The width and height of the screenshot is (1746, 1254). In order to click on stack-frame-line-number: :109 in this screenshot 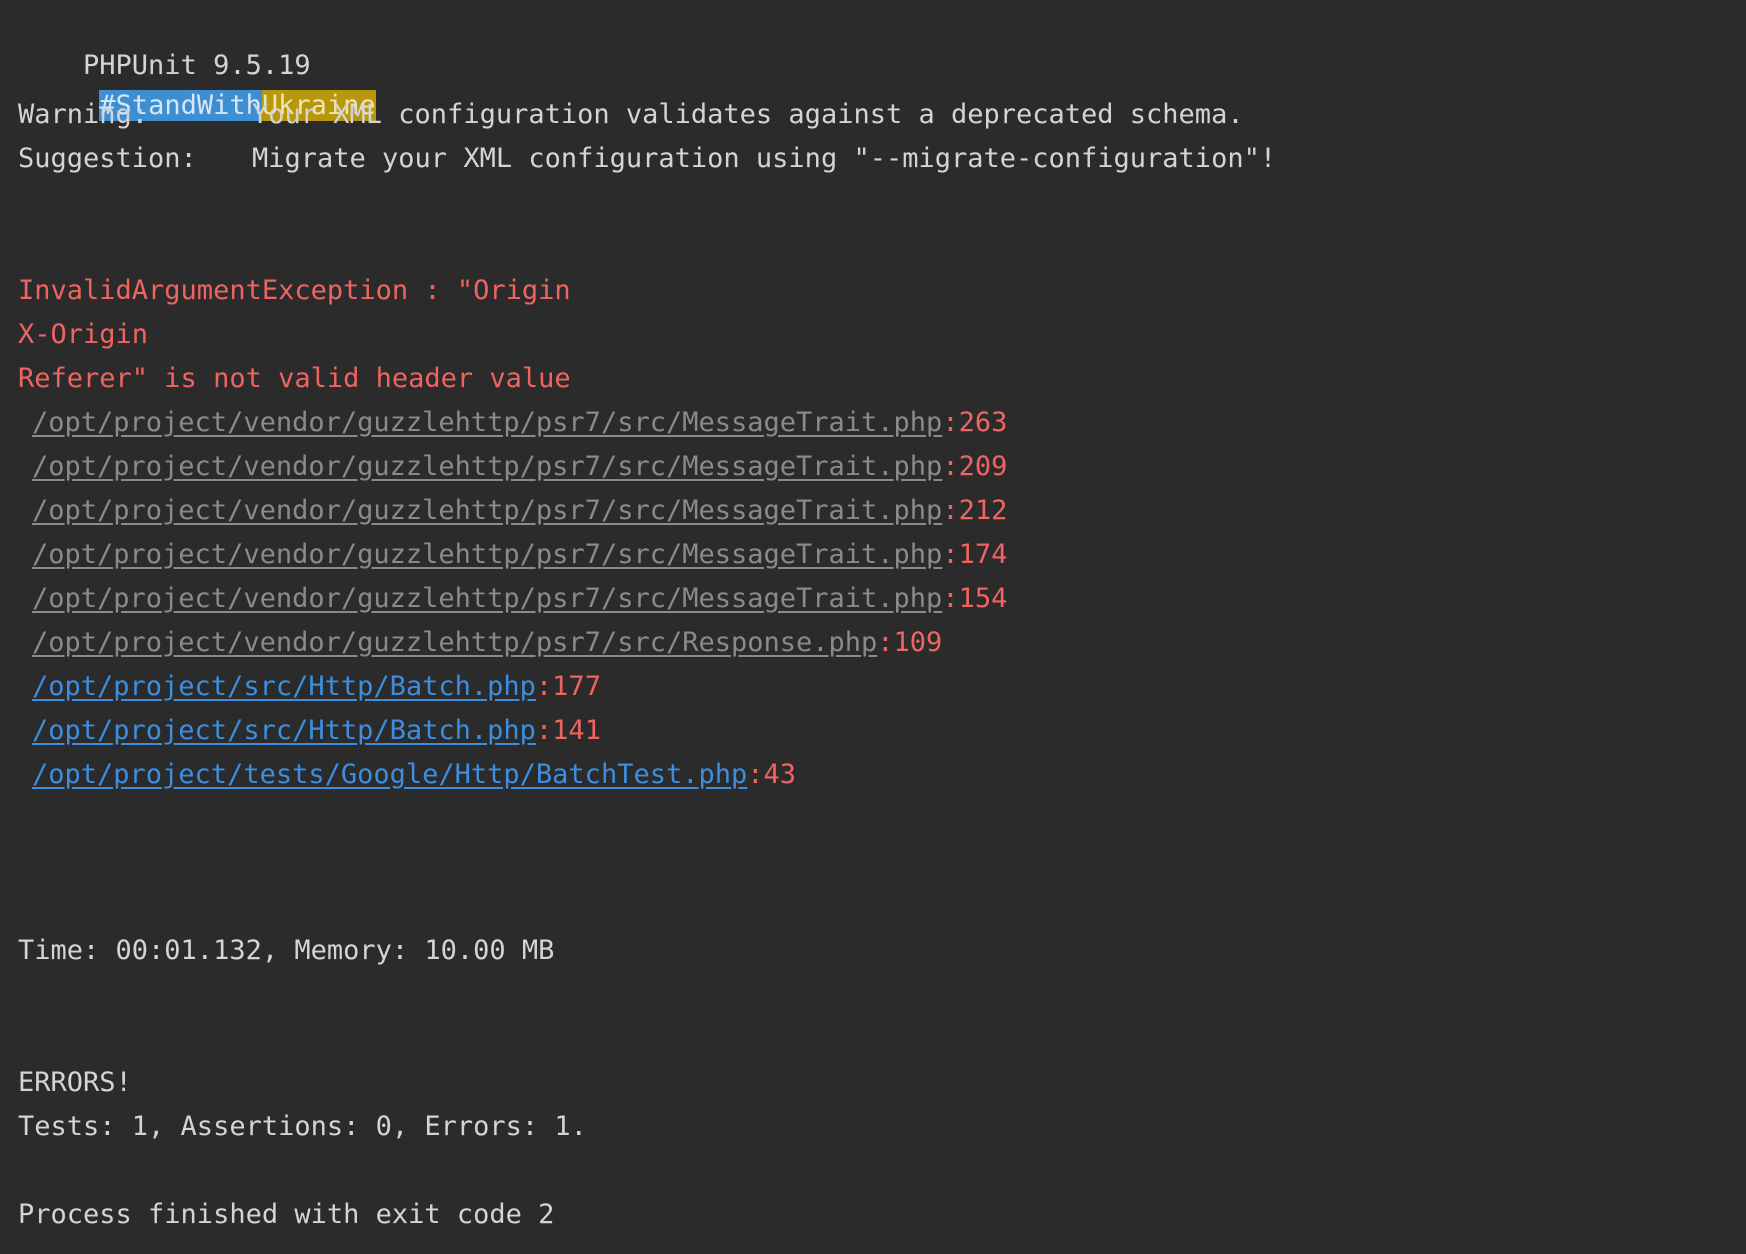, I will do `click(910, 642)`.